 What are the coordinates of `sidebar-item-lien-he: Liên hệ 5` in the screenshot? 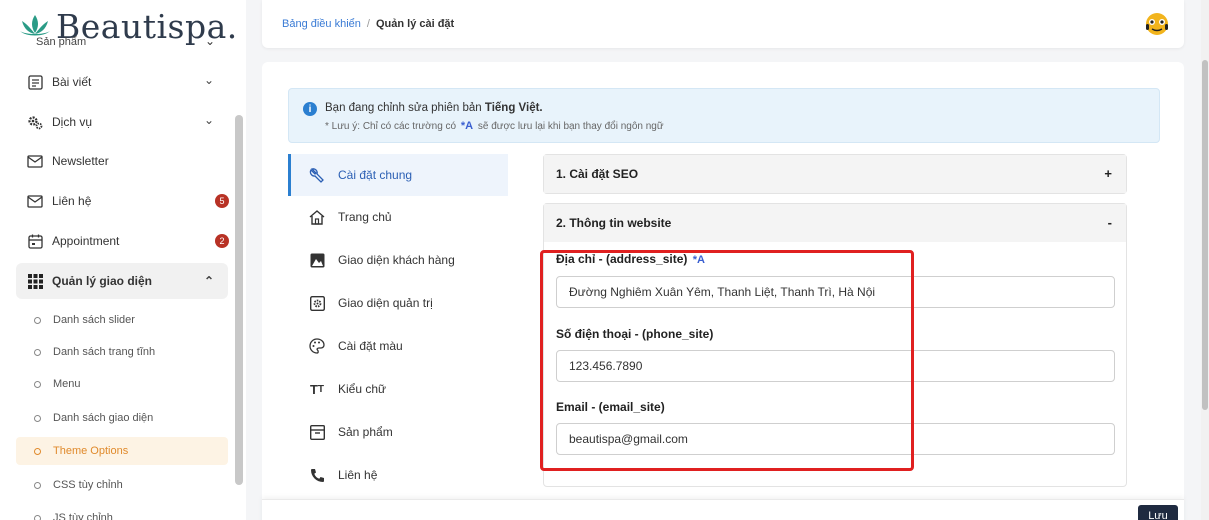 It's located at (122, 201).